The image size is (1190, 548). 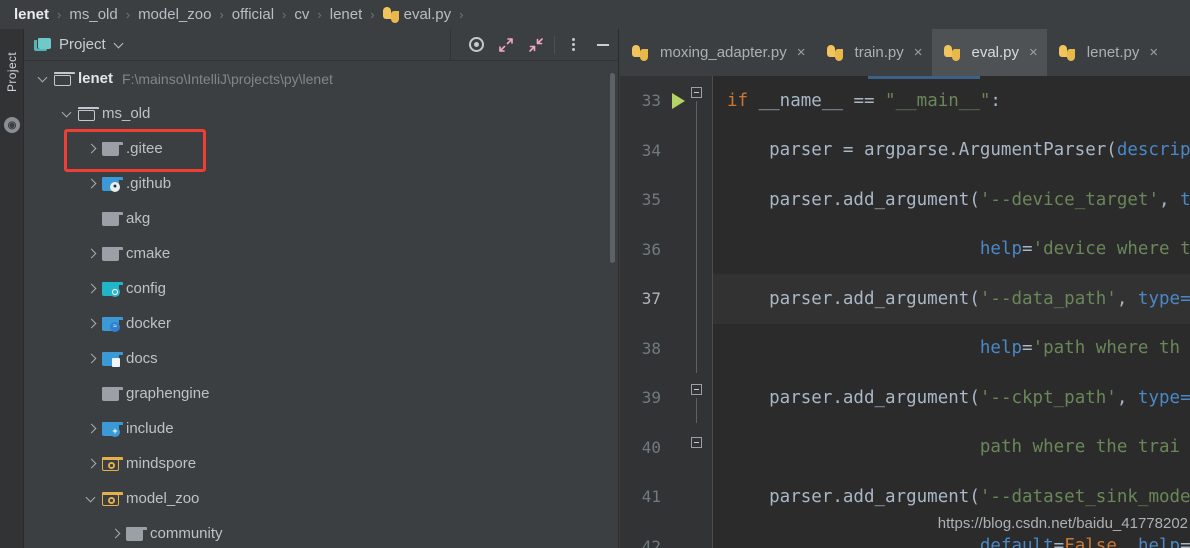 What do you see at coordinates (651, 542) in the screenshot?
I see `line-number: 42` at bounding box center [651, 542].